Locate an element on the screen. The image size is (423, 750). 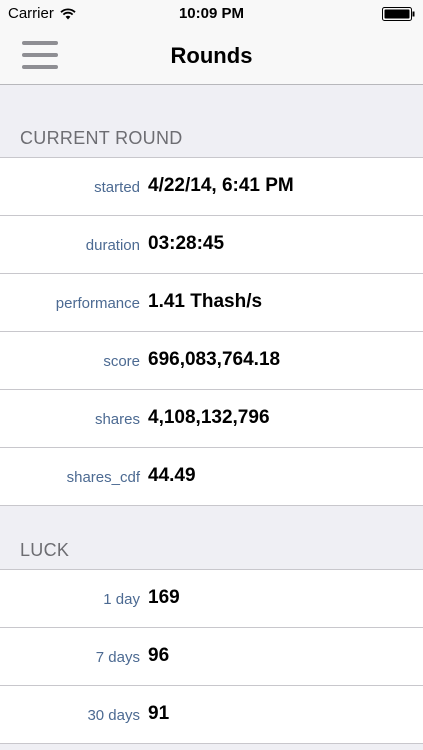
row-luck-1-day: 1 day 169 is located at coordinates (211, 599).